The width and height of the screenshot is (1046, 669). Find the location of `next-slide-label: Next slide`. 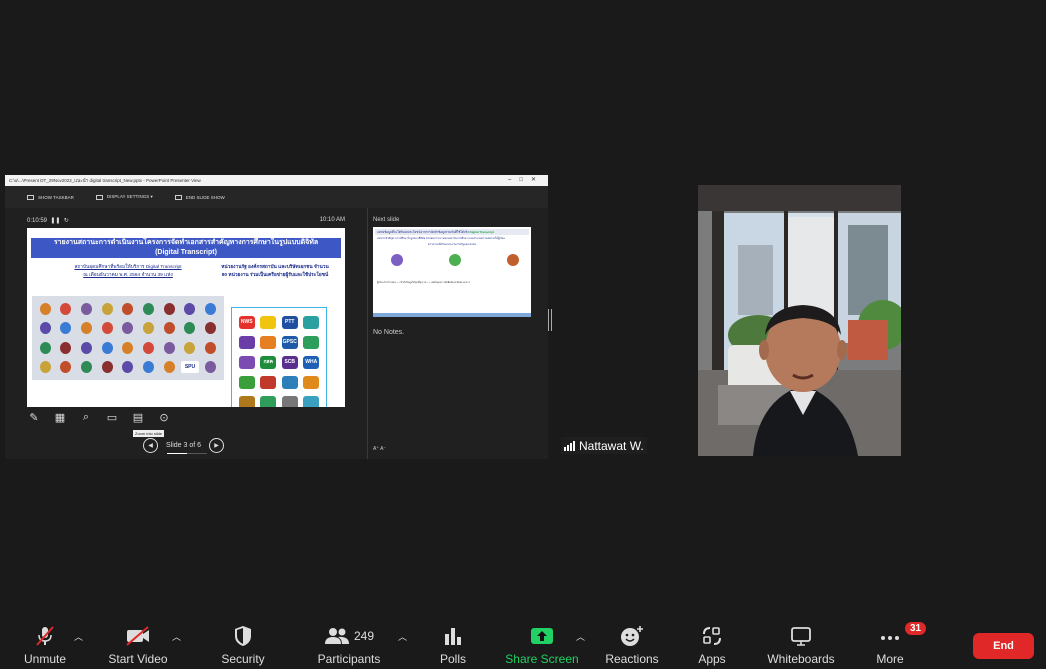

next-slide-label: Next slide is located at coordinates (386, 220).